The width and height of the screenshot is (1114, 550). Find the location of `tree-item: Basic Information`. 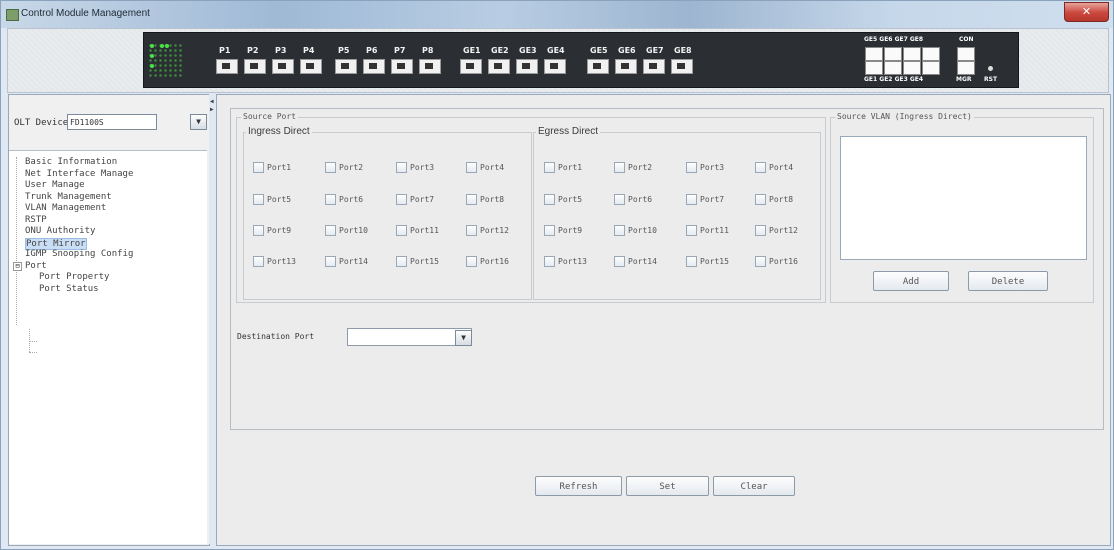

tree-item: Basic Information is located at coordinates (71, 162).